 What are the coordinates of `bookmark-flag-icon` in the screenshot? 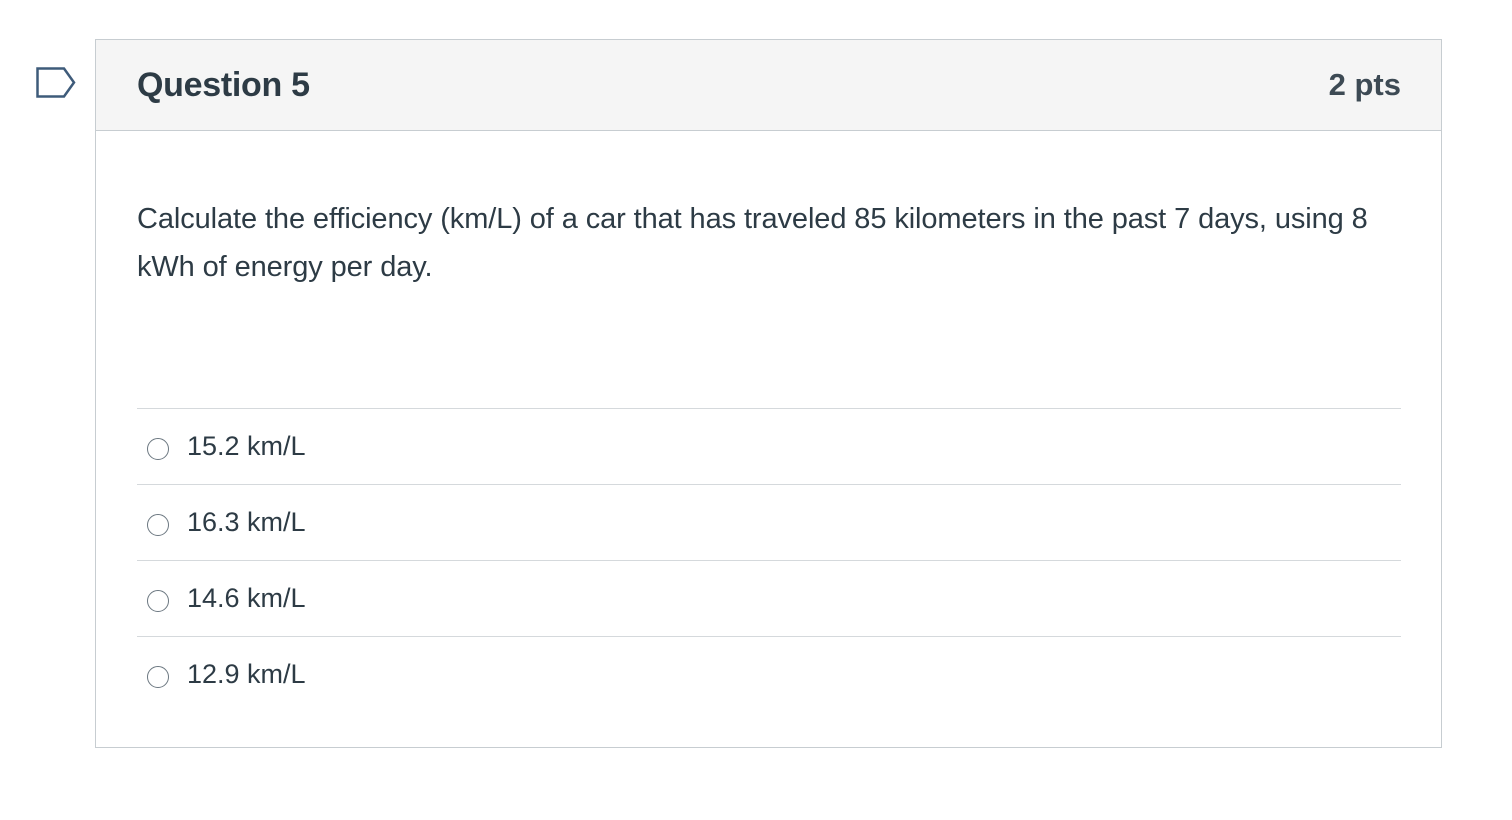 It's located at (56, 83).